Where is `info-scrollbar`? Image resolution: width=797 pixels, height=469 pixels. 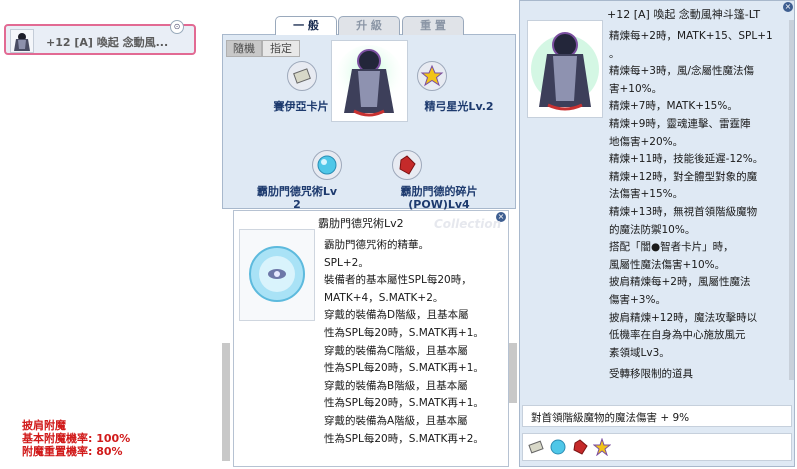 info-scrollbar is located at coordinates (791, 200).